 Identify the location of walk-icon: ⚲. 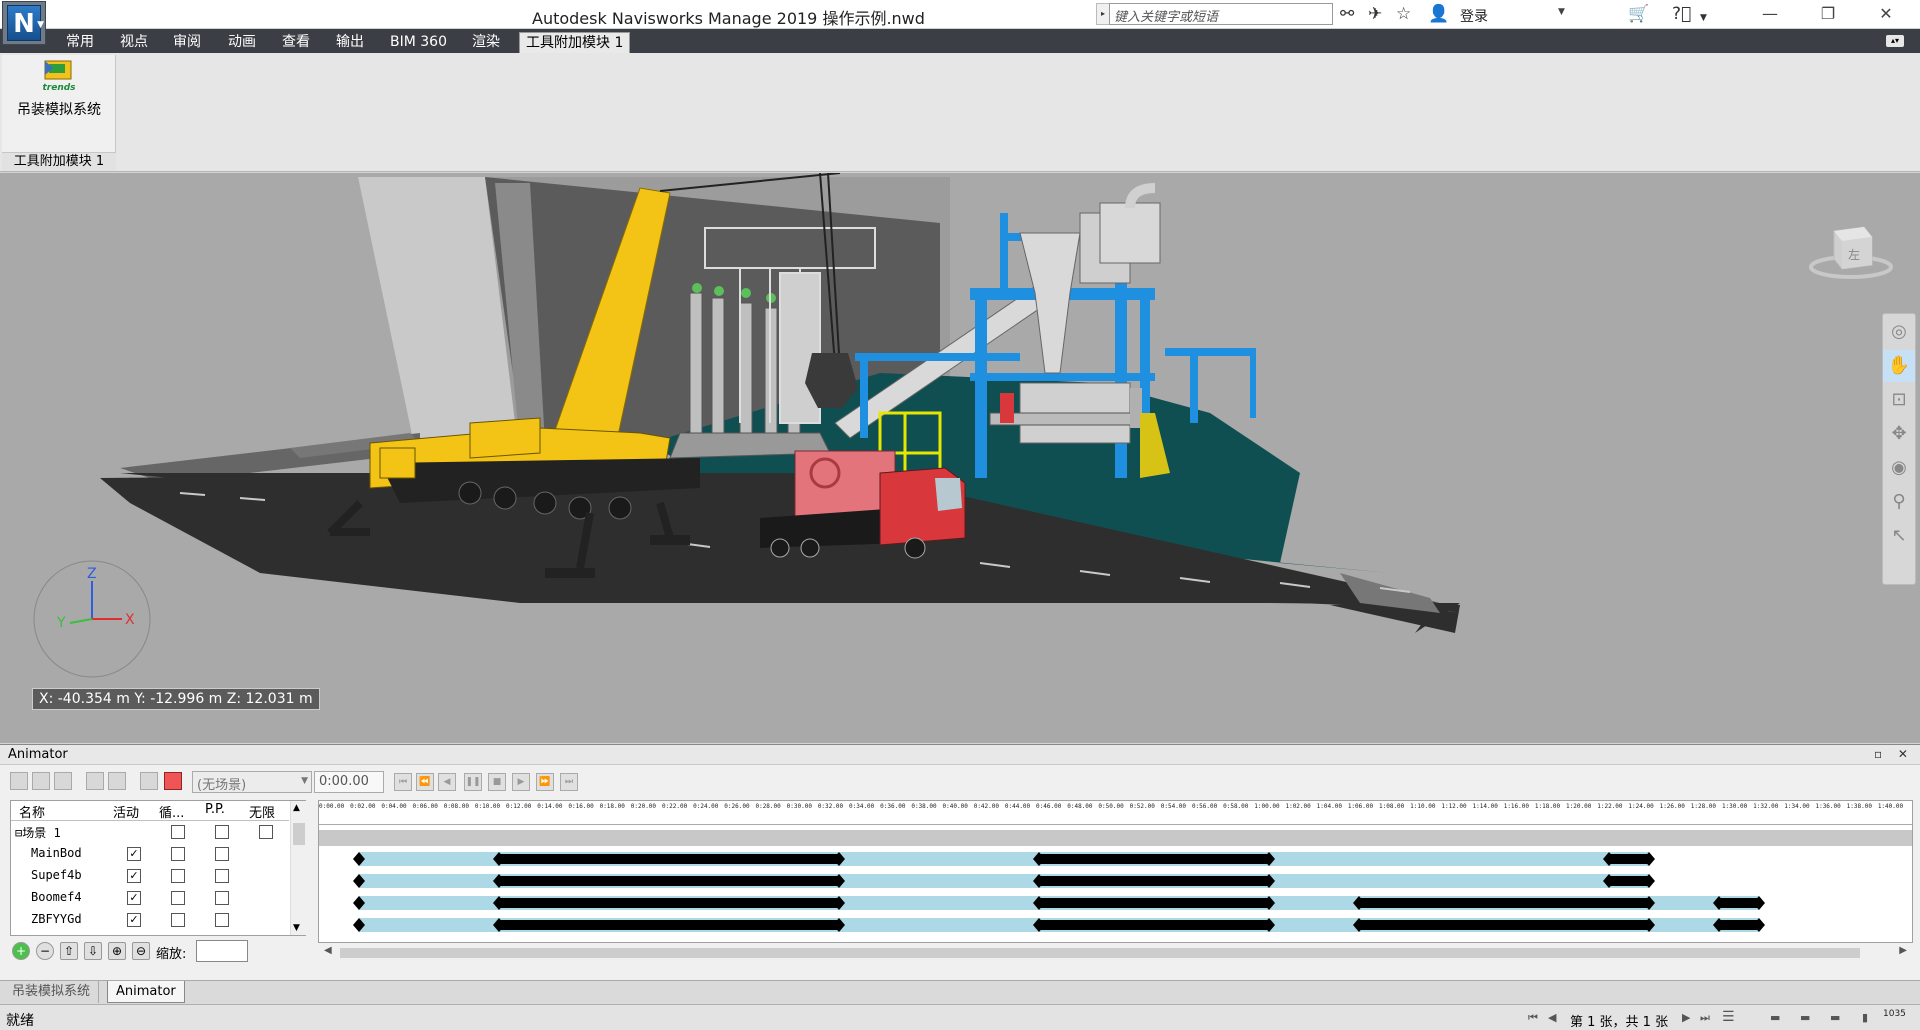
(1899, 502).